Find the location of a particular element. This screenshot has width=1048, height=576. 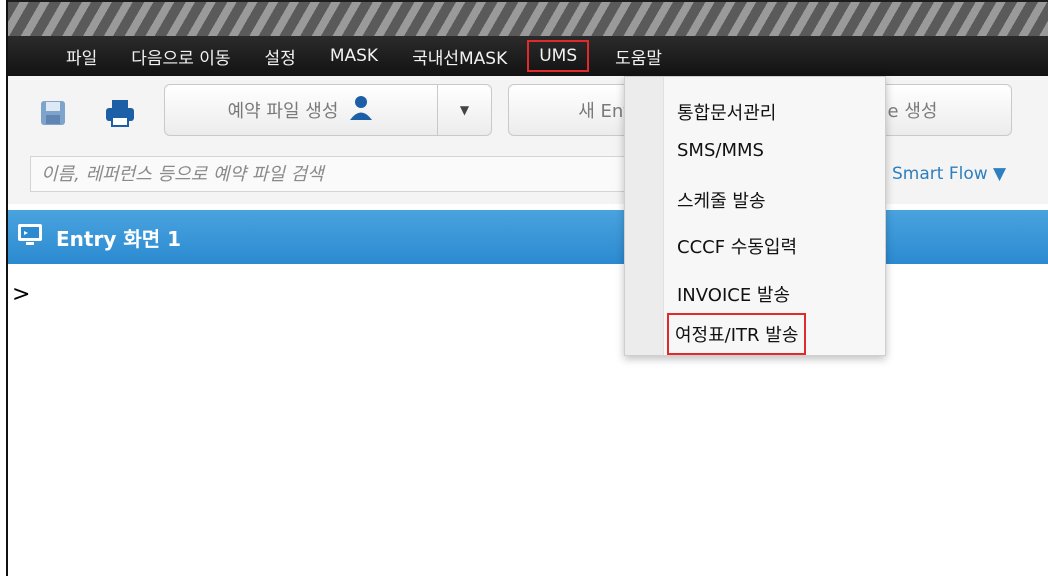

menu-item-sms-mms: SMS/MMS is located at coordinates (720, 150).